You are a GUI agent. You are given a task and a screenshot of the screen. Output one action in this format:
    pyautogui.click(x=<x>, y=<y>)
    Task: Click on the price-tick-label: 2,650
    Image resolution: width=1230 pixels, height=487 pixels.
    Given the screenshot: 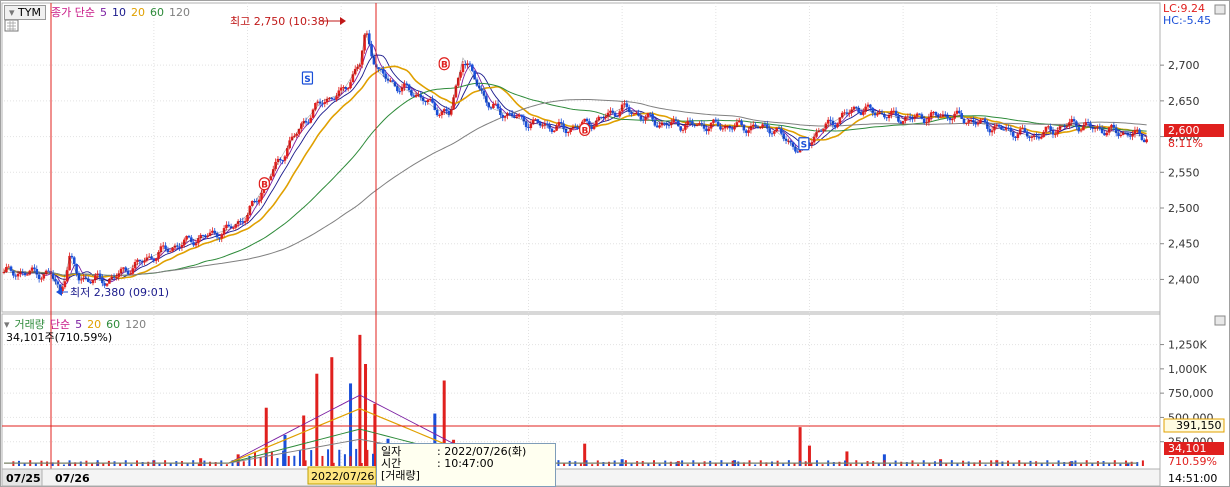 What is the action you would take?
    pyautogui.click(x=1184, y=101)
    